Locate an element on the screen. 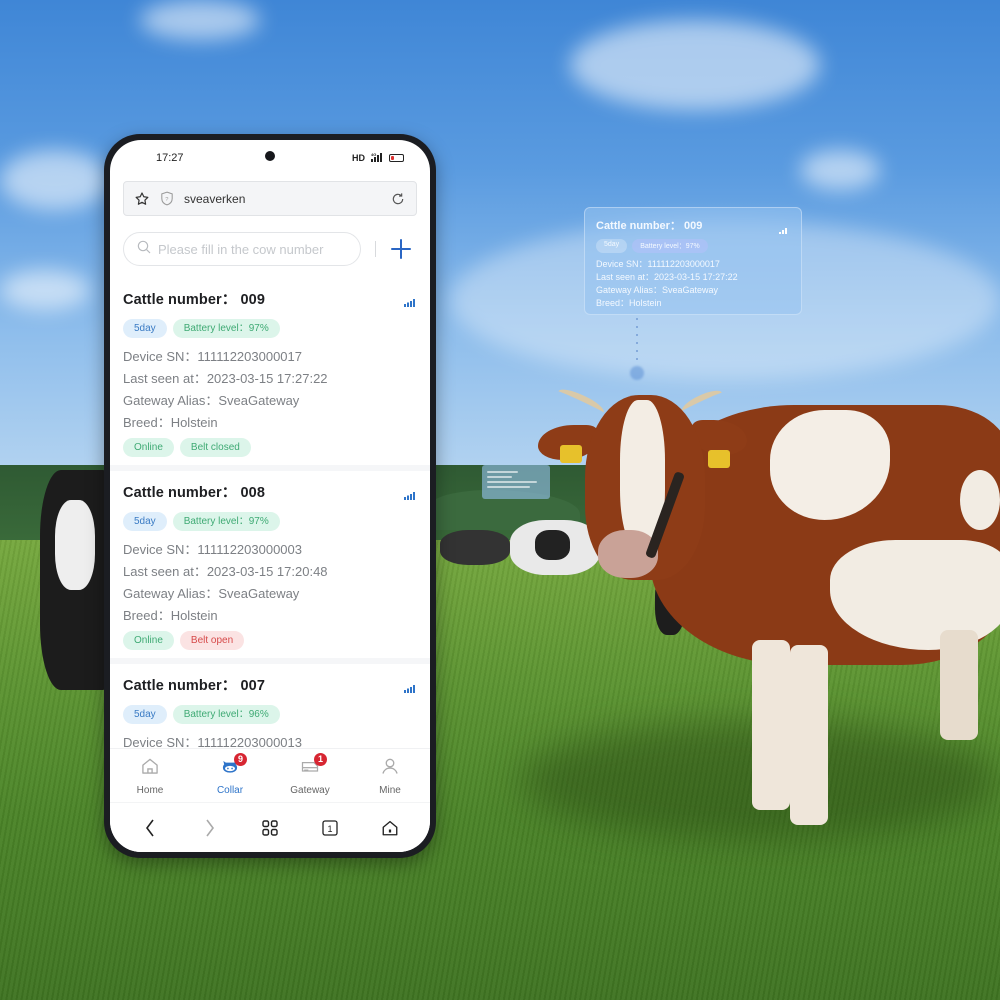  signal-icon is located at coordinates (784, 230).